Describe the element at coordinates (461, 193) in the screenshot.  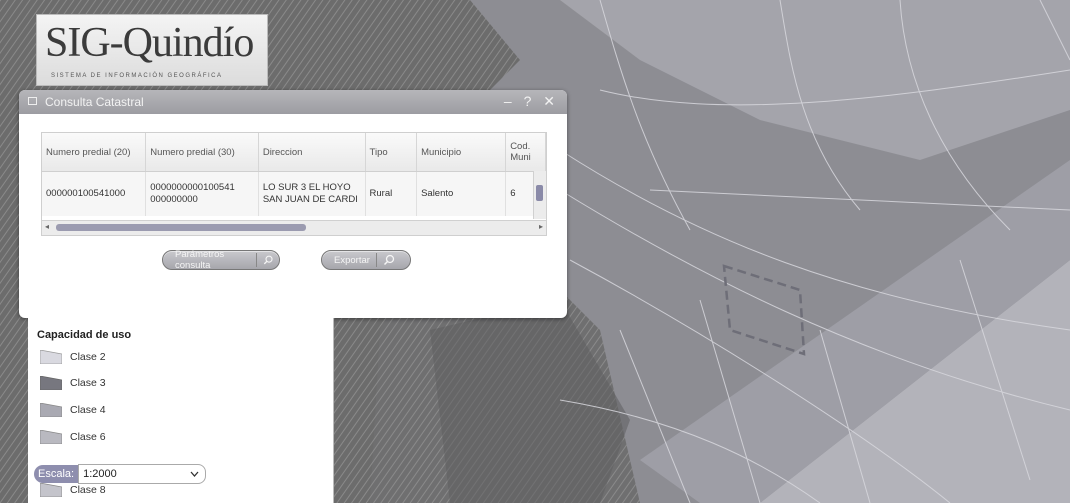
I see `cell-municipio: Salento` at that location.